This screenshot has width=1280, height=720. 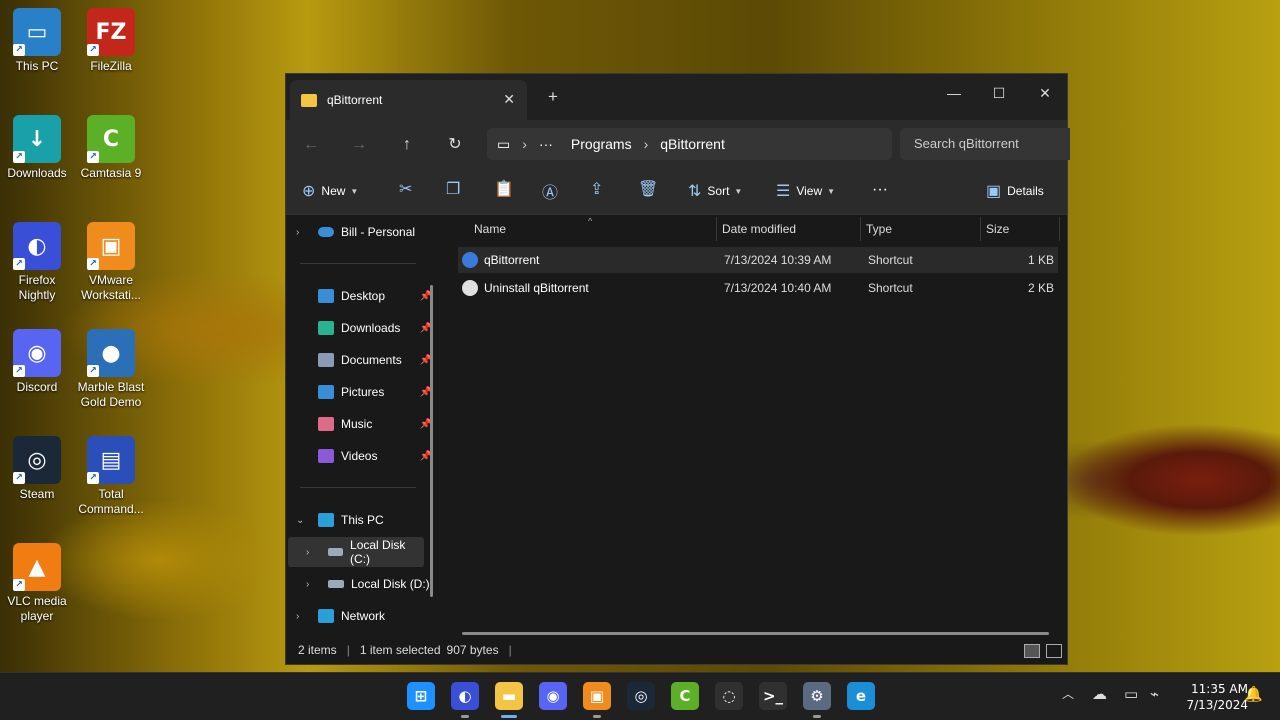 I want to click on breadcrumb-qbittorrent: qBittorrent, so click(x=692, y=144).